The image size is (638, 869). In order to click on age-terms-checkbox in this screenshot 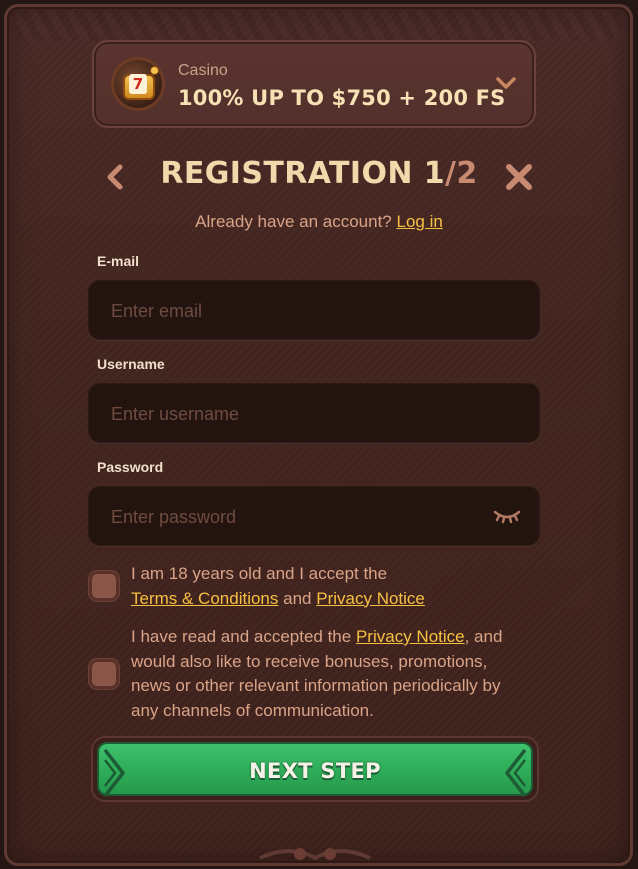, I will do `click(104, 586)`.